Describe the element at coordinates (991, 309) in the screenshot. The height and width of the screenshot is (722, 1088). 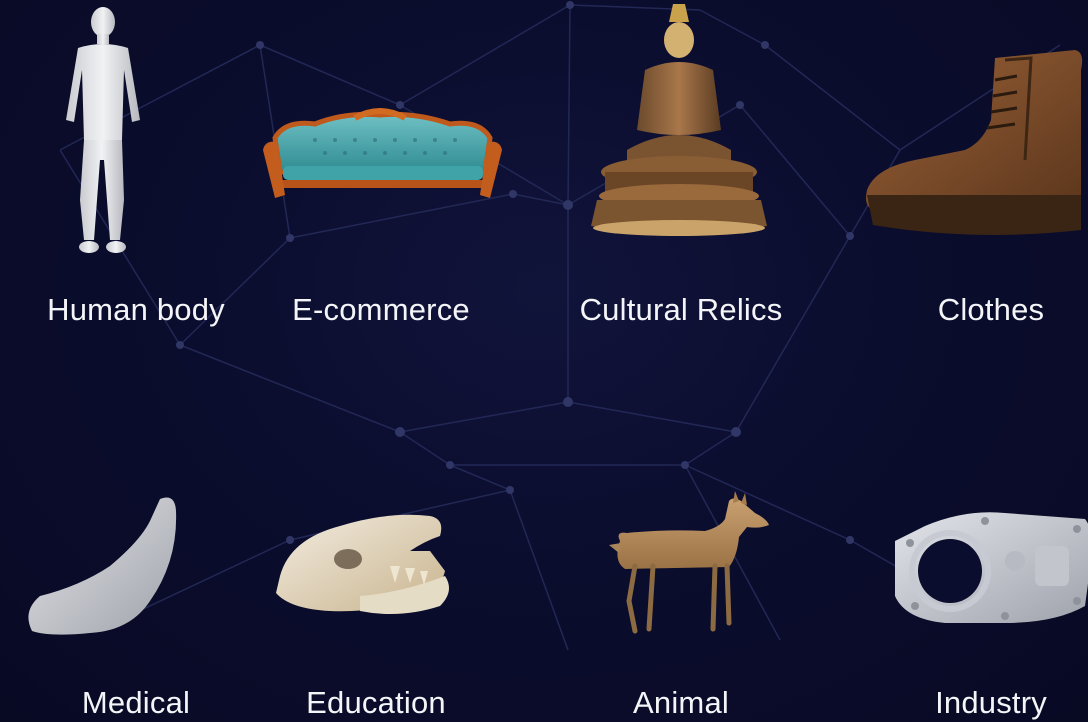
I see `category-label: Clothes` at that location.